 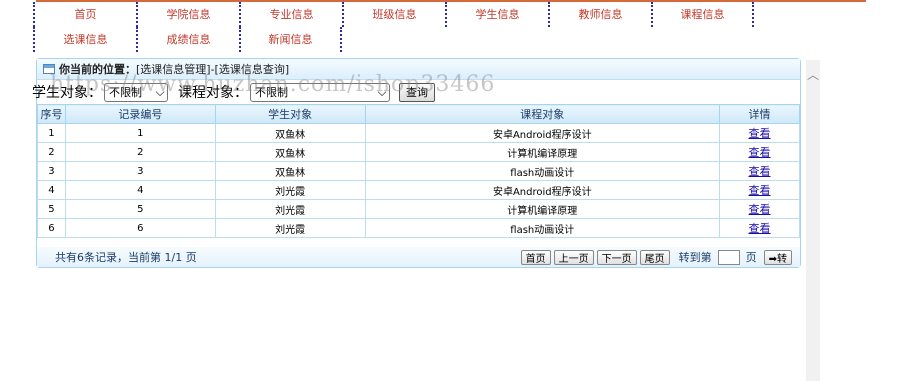 What do you see at coordinates (140, 133) in the screenshot?
I see `cell-record-id: 1` at bounding box center [140, 133].